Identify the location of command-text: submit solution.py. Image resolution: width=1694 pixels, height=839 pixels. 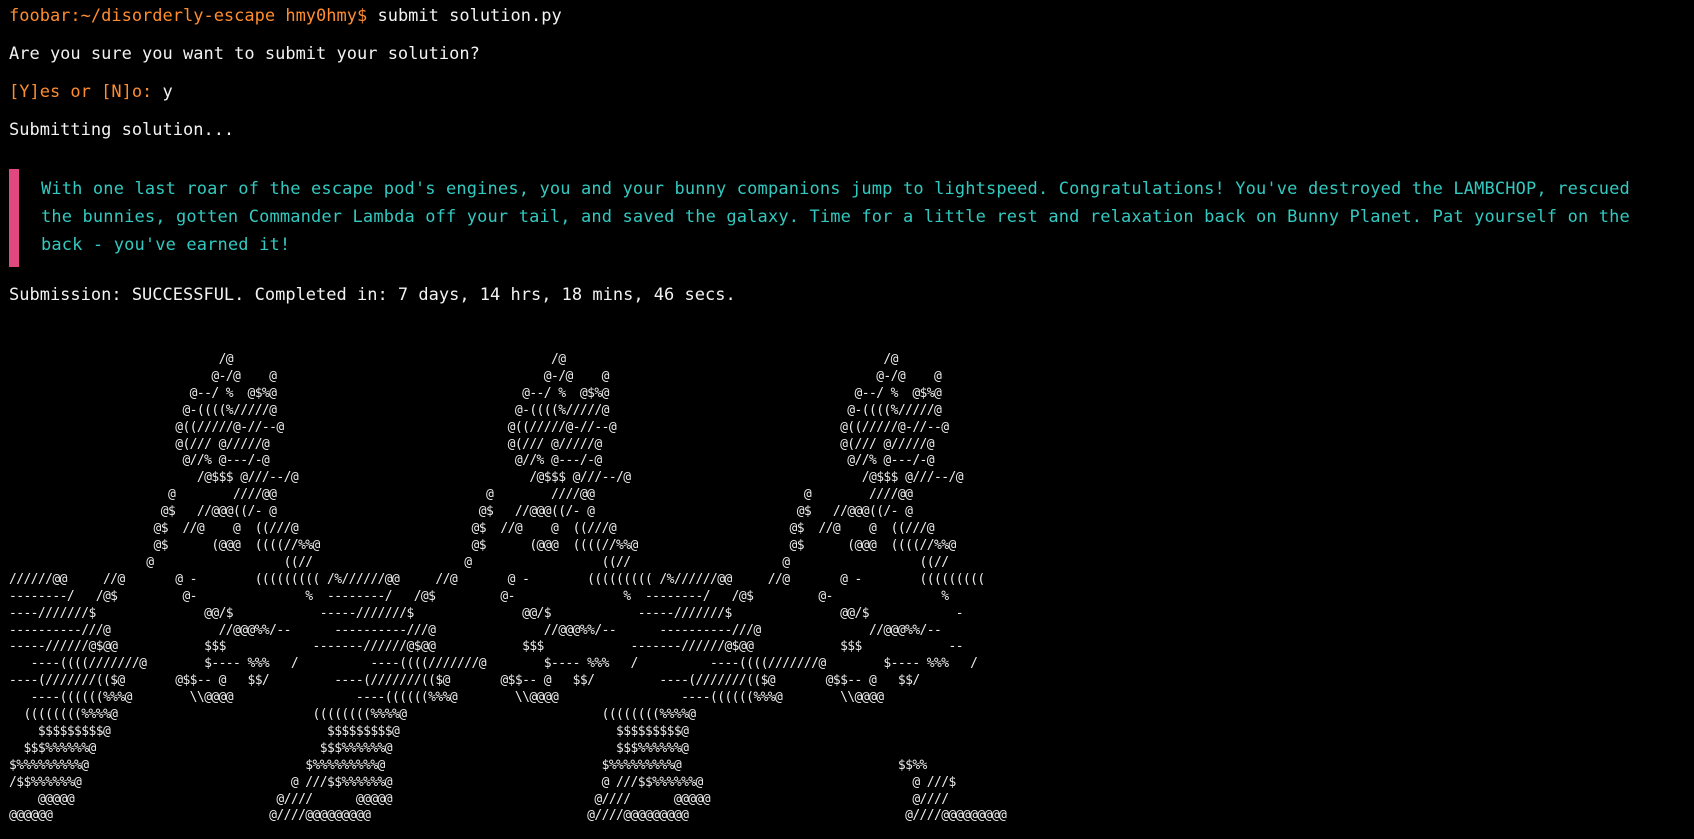
(464, 16).